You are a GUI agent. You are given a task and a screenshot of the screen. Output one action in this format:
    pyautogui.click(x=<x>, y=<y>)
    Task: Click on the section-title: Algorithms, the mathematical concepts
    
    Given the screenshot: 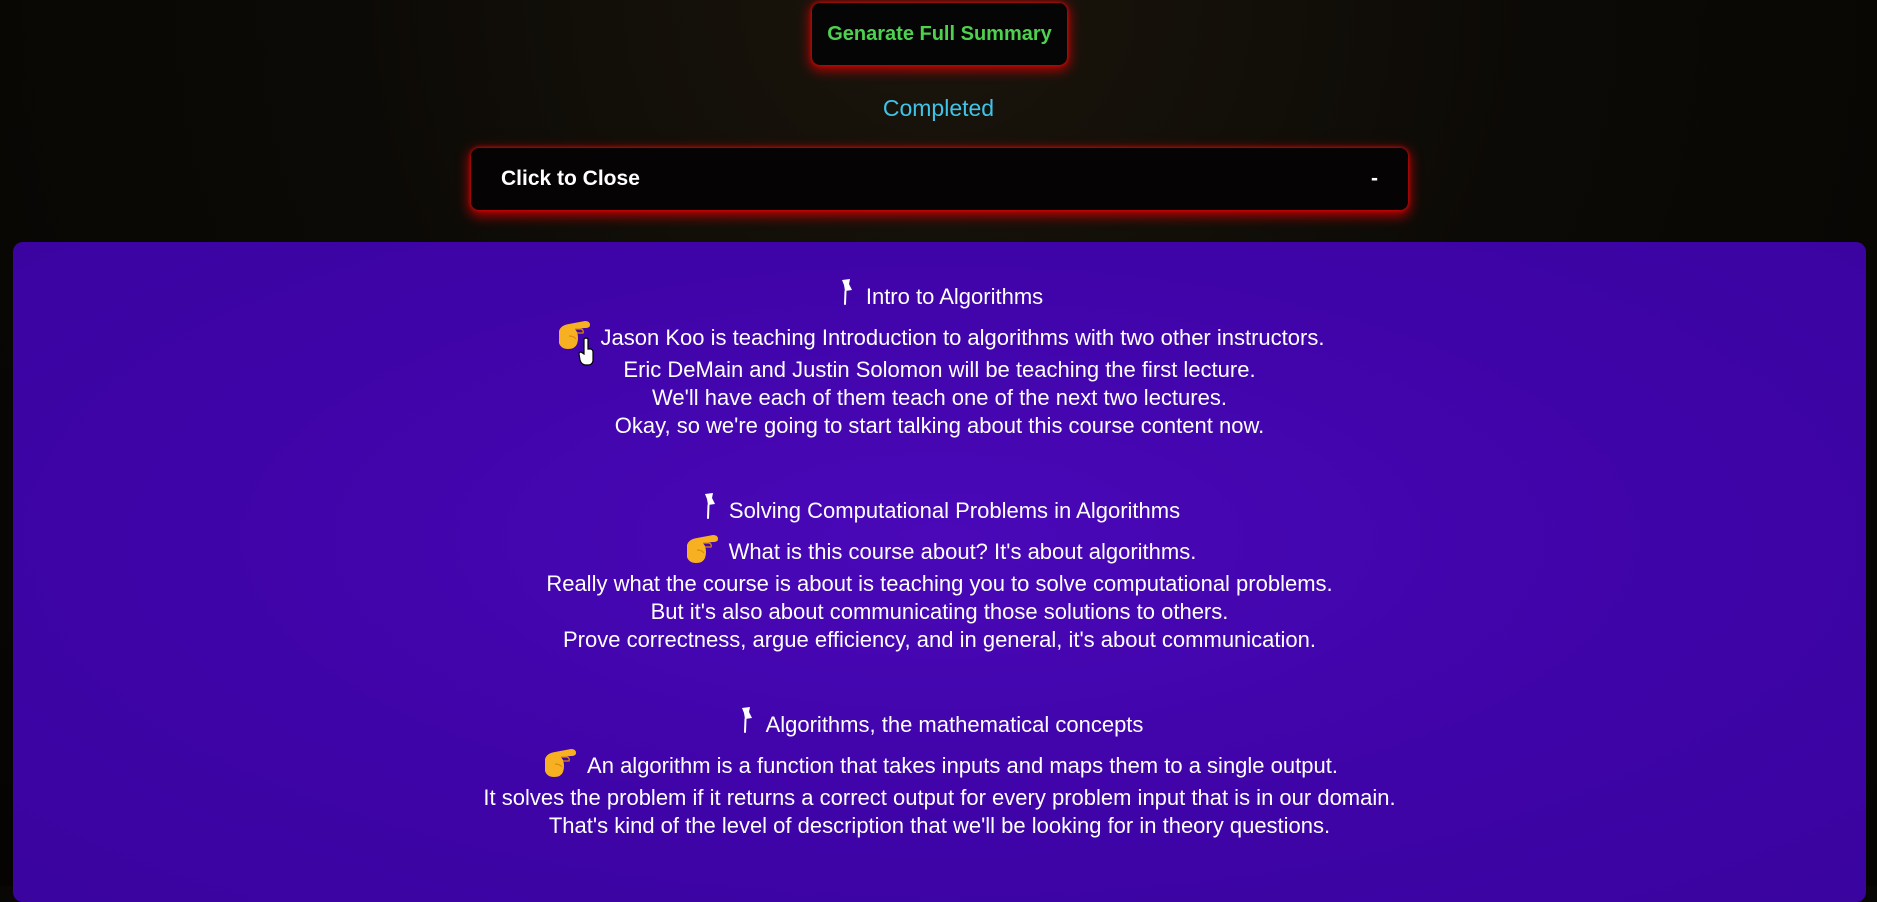 What is the action you would take?
    pyautogui.click(x=939, y=724)
    